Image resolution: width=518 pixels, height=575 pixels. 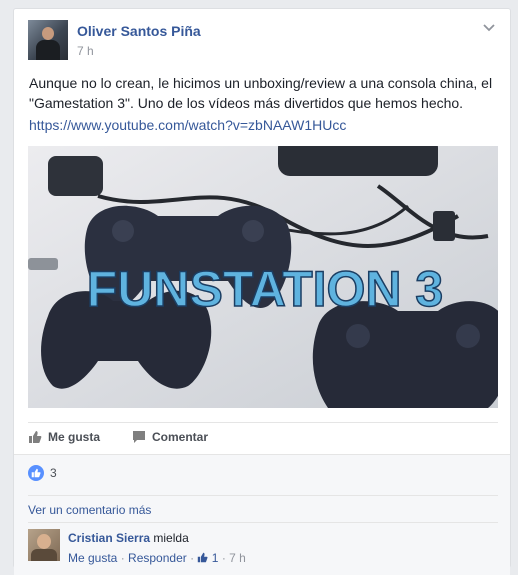 What do you see at coordinates (237, 558) in the screenshot?
I see `comment-timestamp: 7 h` at bounding box center [237, 558].